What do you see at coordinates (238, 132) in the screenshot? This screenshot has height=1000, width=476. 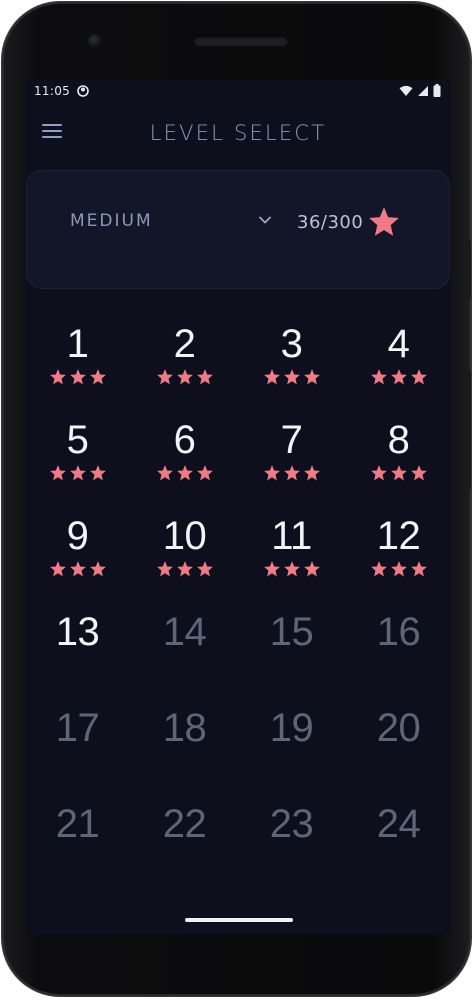 I see `app-bar: LEVEL SELECT` at bounding box center [238, 132].